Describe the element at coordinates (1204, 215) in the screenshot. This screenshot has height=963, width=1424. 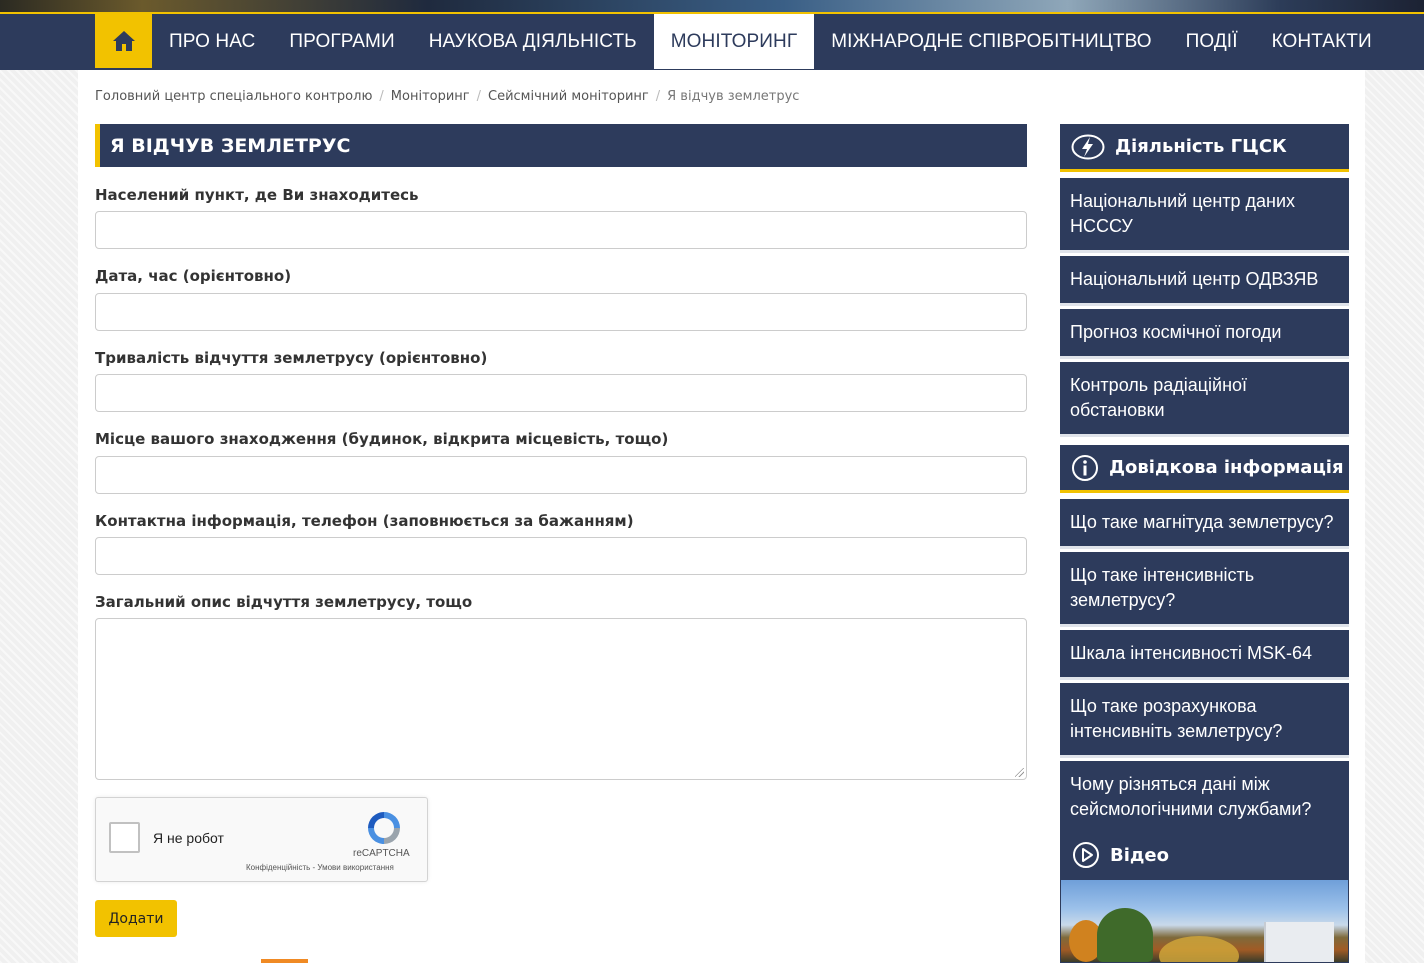
I see `sidebar-link-data-center: Національний центр даних НСССУ` at that location.